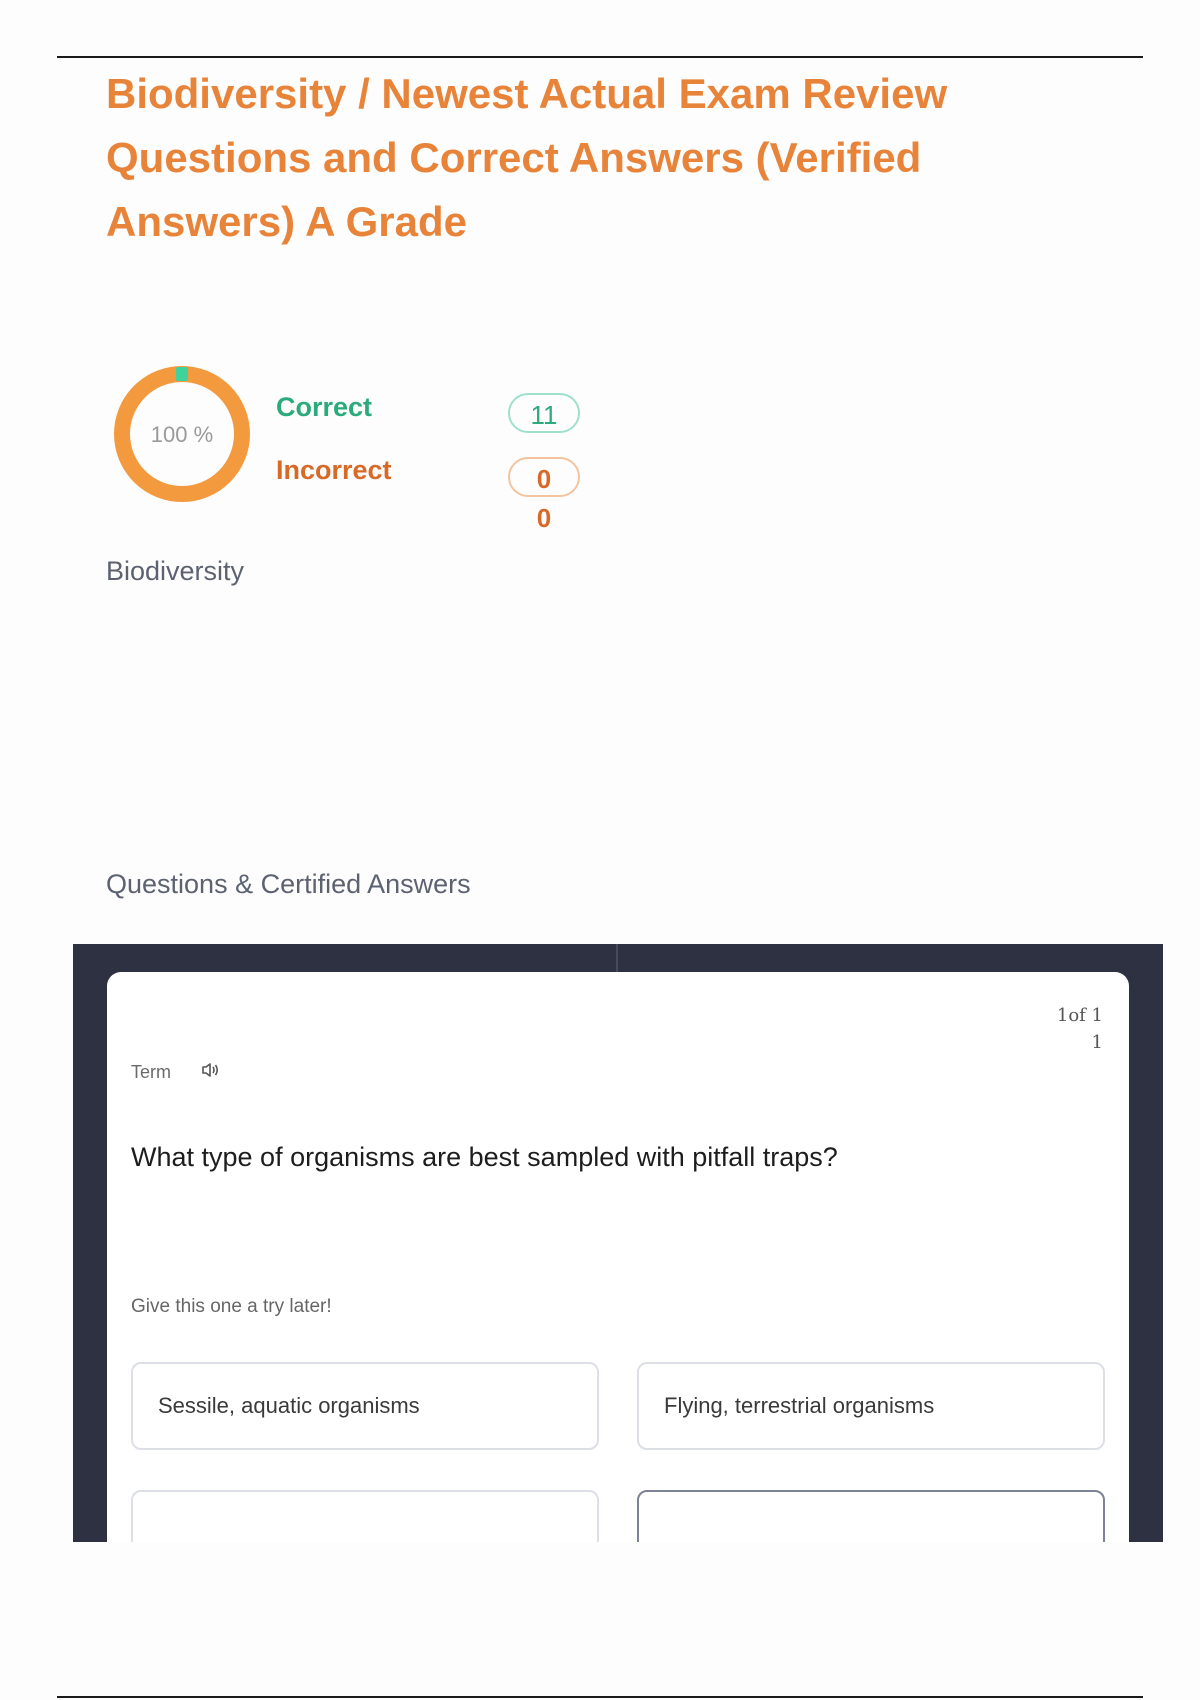 The height and width of the screenshot is (1700, 1200). What do you see at coordinates (1079, 1015) in the screenshot?
I see `card-counter-line1: 1of 1` at bounding box center [1079, 1015].